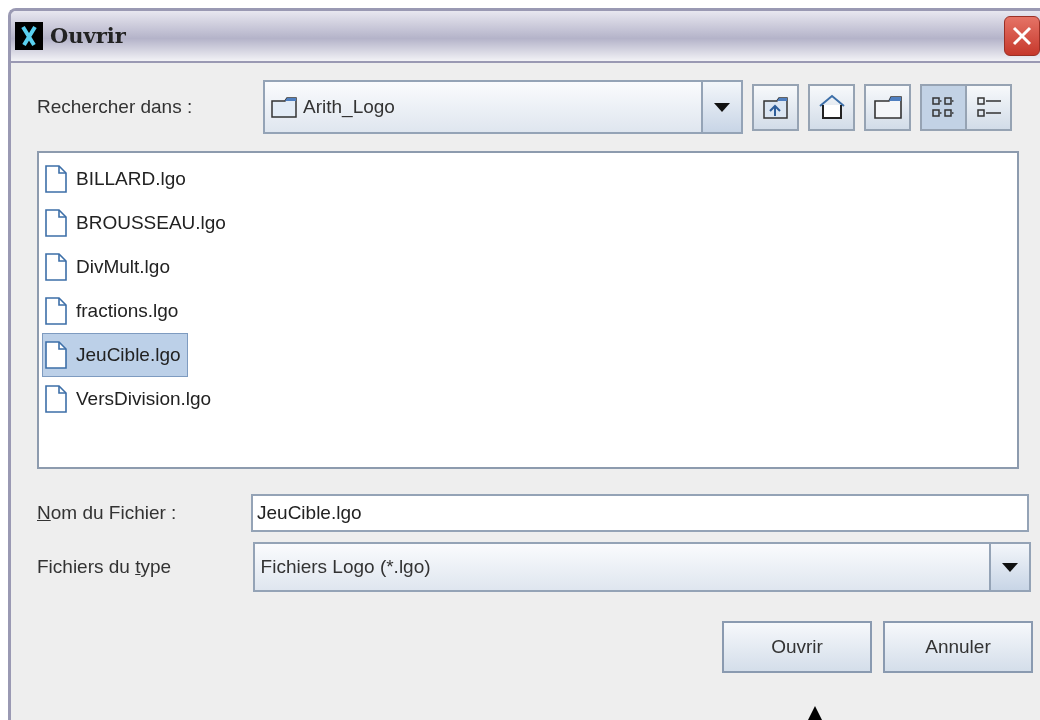 The image size is (1040, 720). I want to click on file-item: BROUSSEAU.lgo, so click(137, 223).